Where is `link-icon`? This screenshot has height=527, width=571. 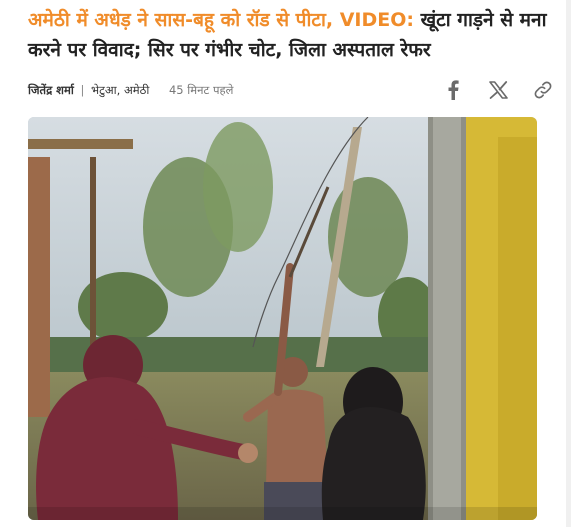 link-icon is located at coordinates (543, 90).